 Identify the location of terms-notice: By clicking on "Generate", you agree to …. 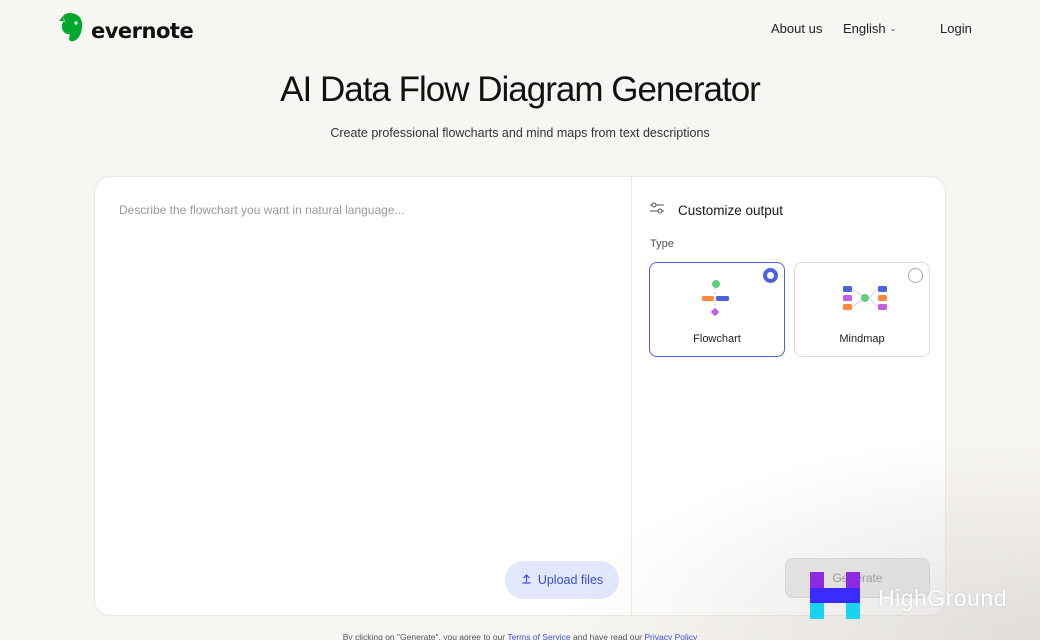
(520, 636).